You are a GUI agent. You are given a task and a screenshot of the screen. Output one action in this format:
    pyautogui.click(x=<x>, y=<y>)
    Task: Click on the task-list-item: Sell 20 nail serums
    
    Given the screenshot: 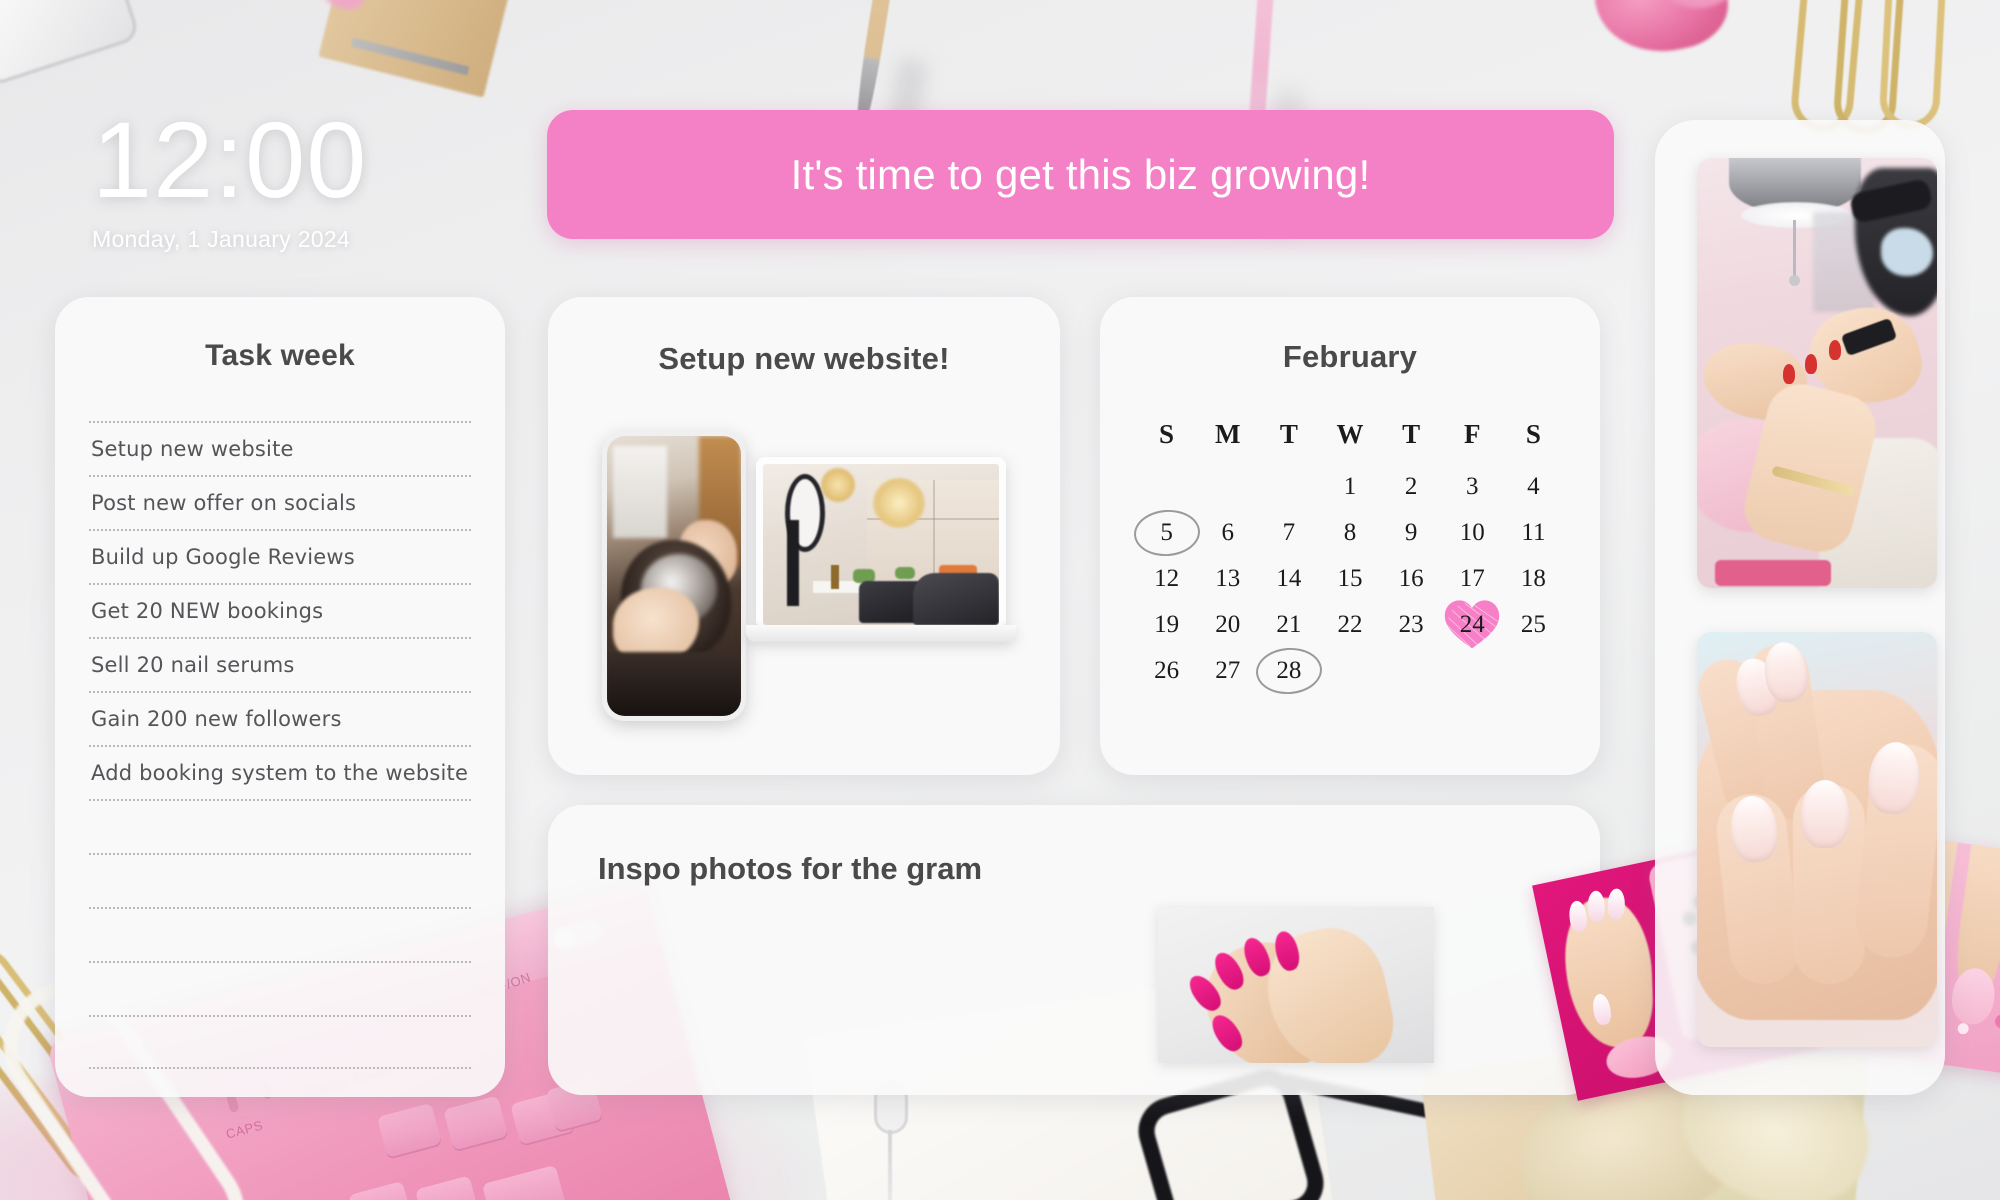 What is the action you would take?
    pyautogui.click(x=280, y=664)
    